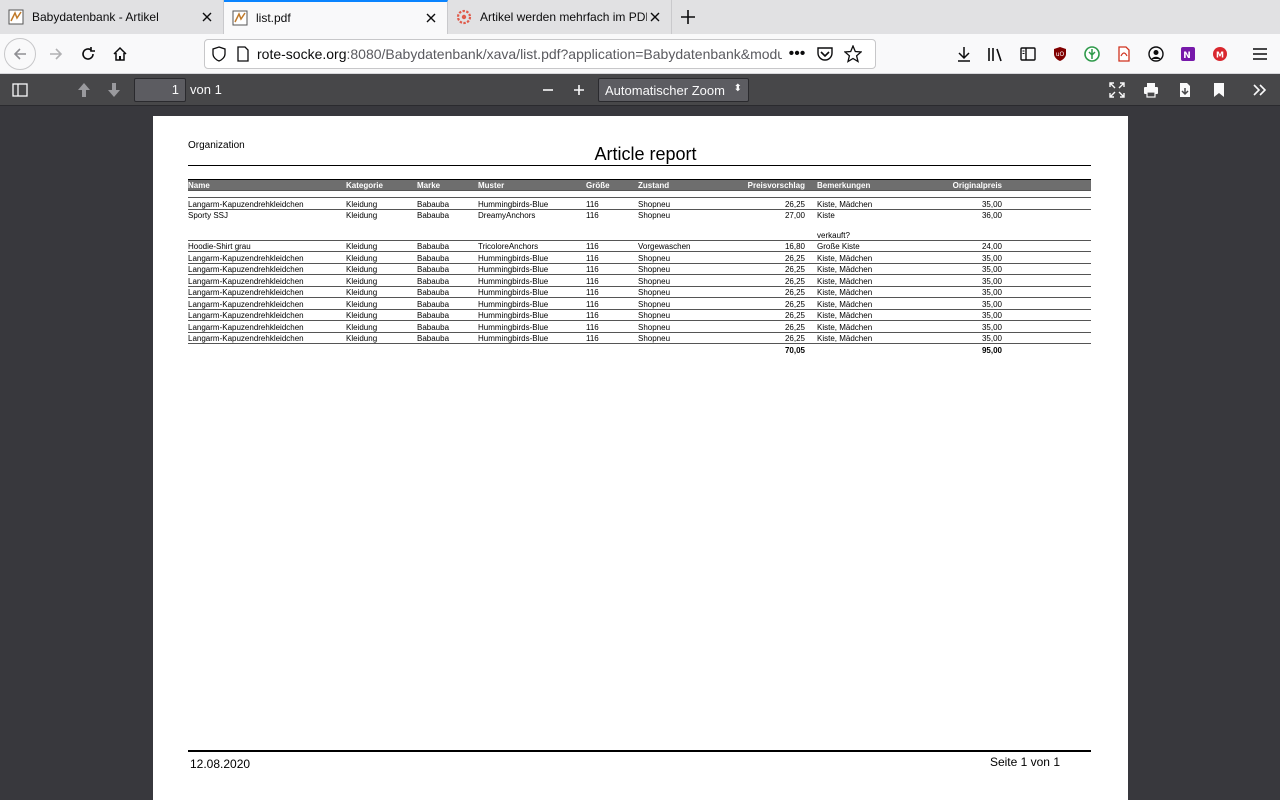 The image size is (1280, 800). What do you see at coordinates (673, 90) in the screenshot?
I see `zoom-select: Automatischer Zoom ⬍` at bounding box center [673, 90].